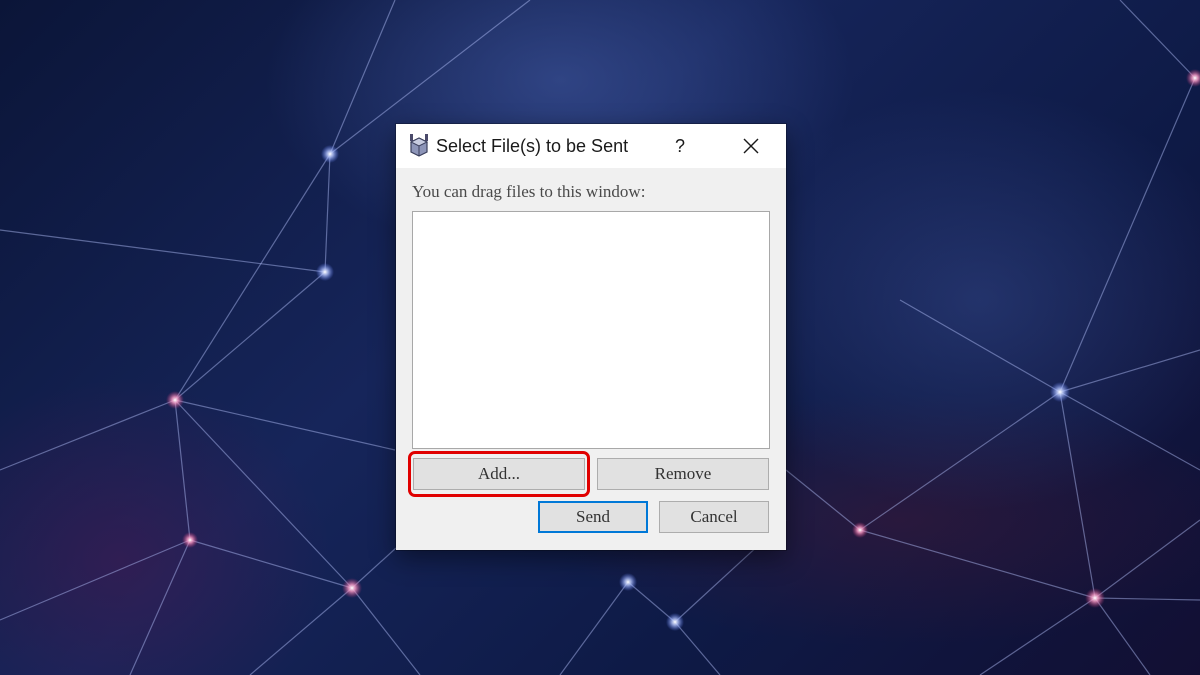 This screenshot has width=1200, height=675. What do you see at coordinates (532, 146) in the screenshot?
I see `dialog-title: Select File(s) to be Sent` at bounding box center [532, 146].